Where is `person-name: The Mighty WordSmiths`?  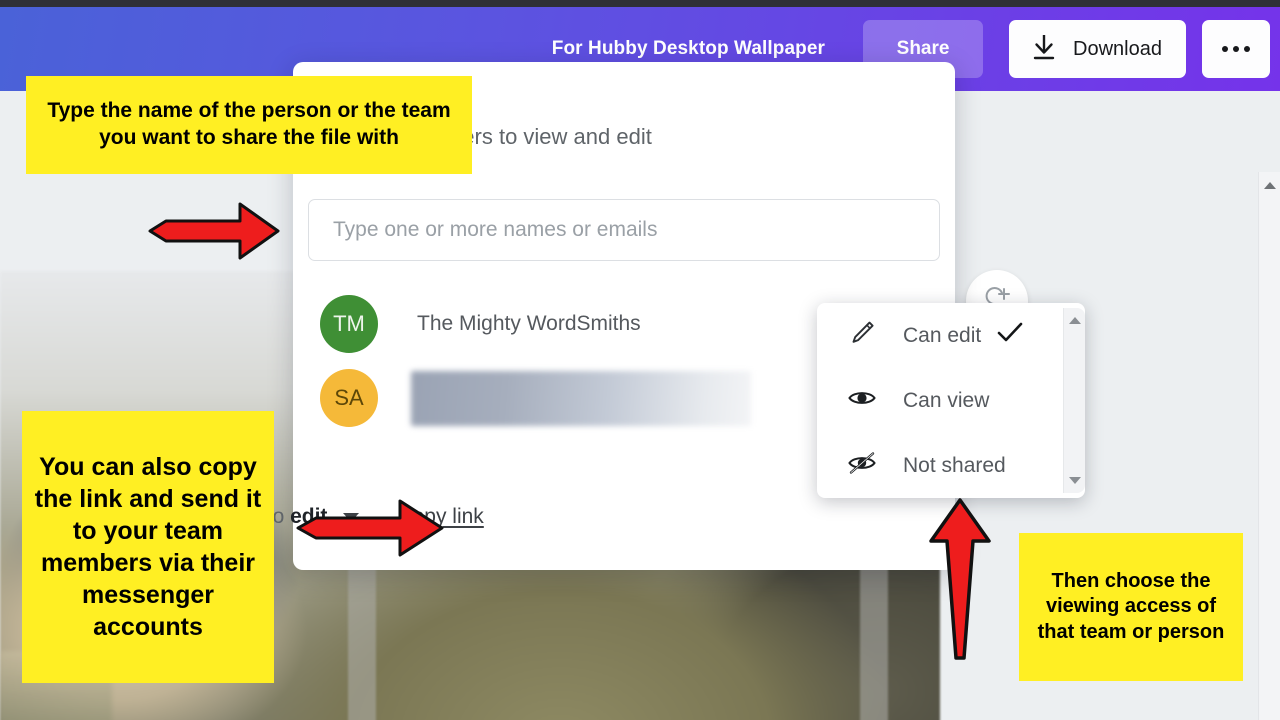 person-name: The Mighty WordSmiths is located at coordinates (529, 323).